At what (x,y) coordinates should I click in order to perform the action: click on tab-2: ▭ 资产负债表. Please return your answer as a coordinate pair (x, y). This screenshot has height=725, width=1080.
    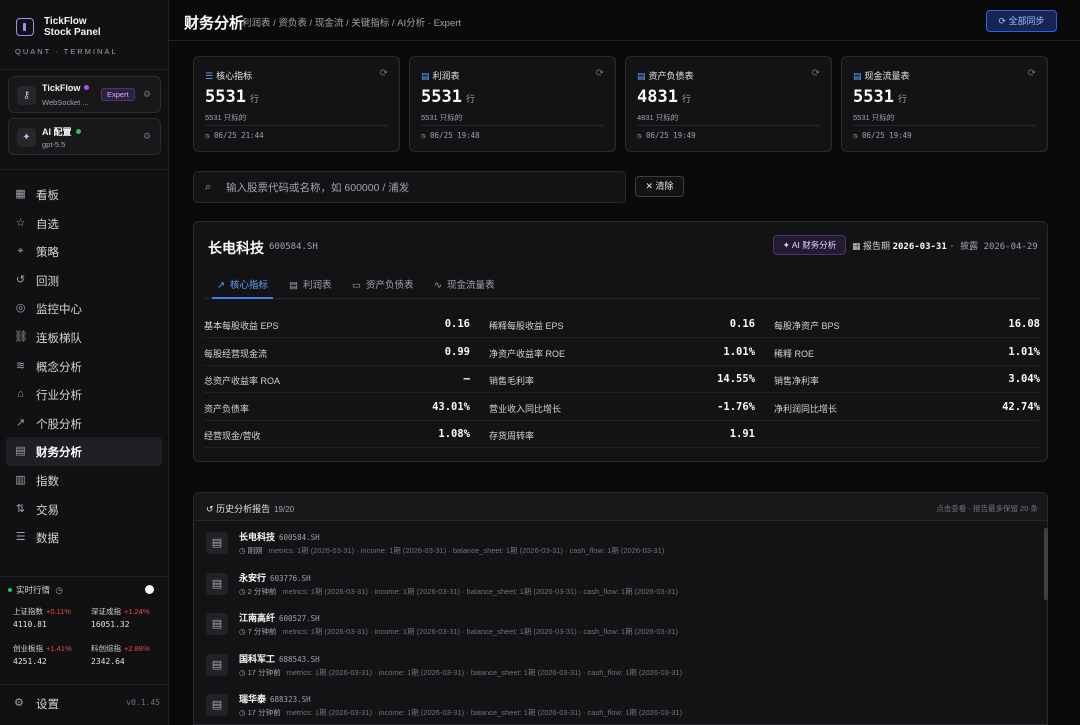
    Looking at the image, I should click on (383, 286).